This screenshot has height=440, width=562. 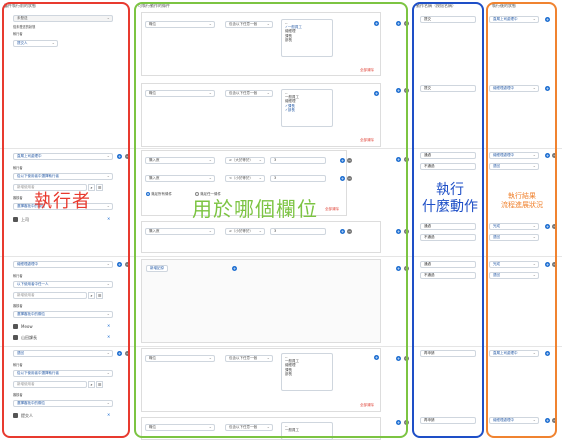 What do you see at coordinates (521, 220) in the screenshot?
I see `result-highlight-box` at bounding box center [521, 220].